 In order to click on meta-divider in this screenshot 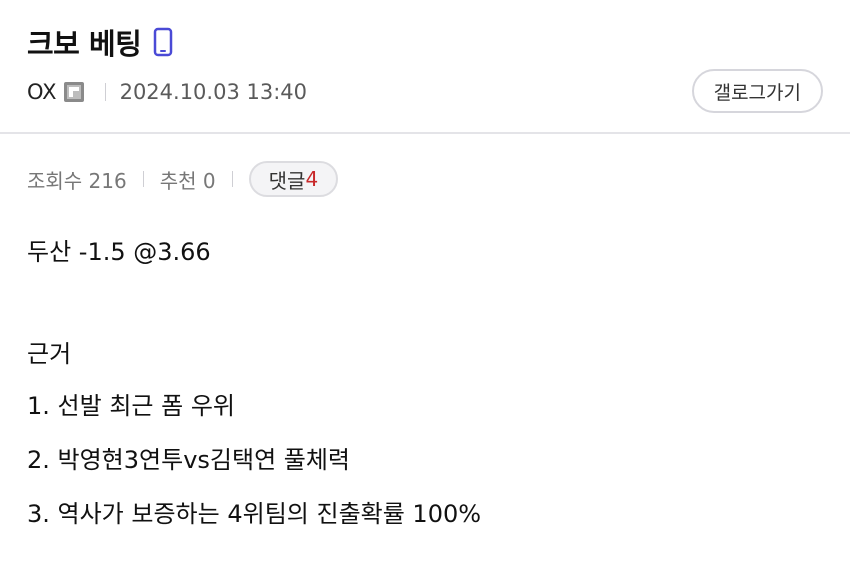, I will do `click(105, 92)`.